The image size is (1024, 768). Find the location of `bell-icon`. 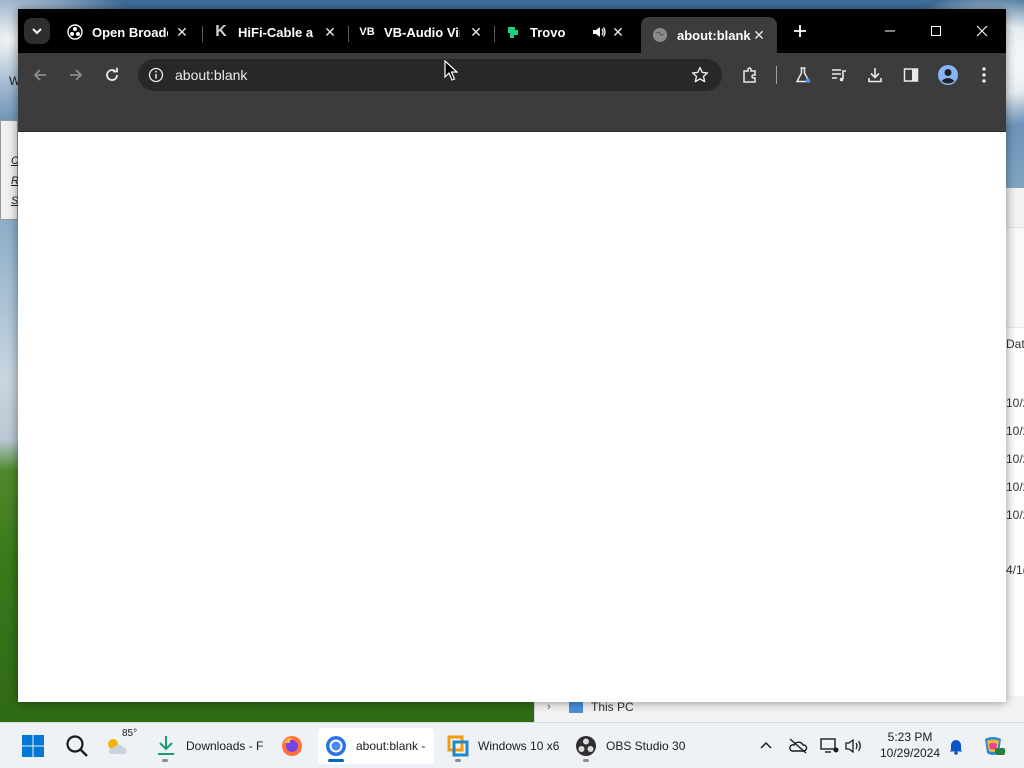

bell-icon is located at coordinates (956, 747).